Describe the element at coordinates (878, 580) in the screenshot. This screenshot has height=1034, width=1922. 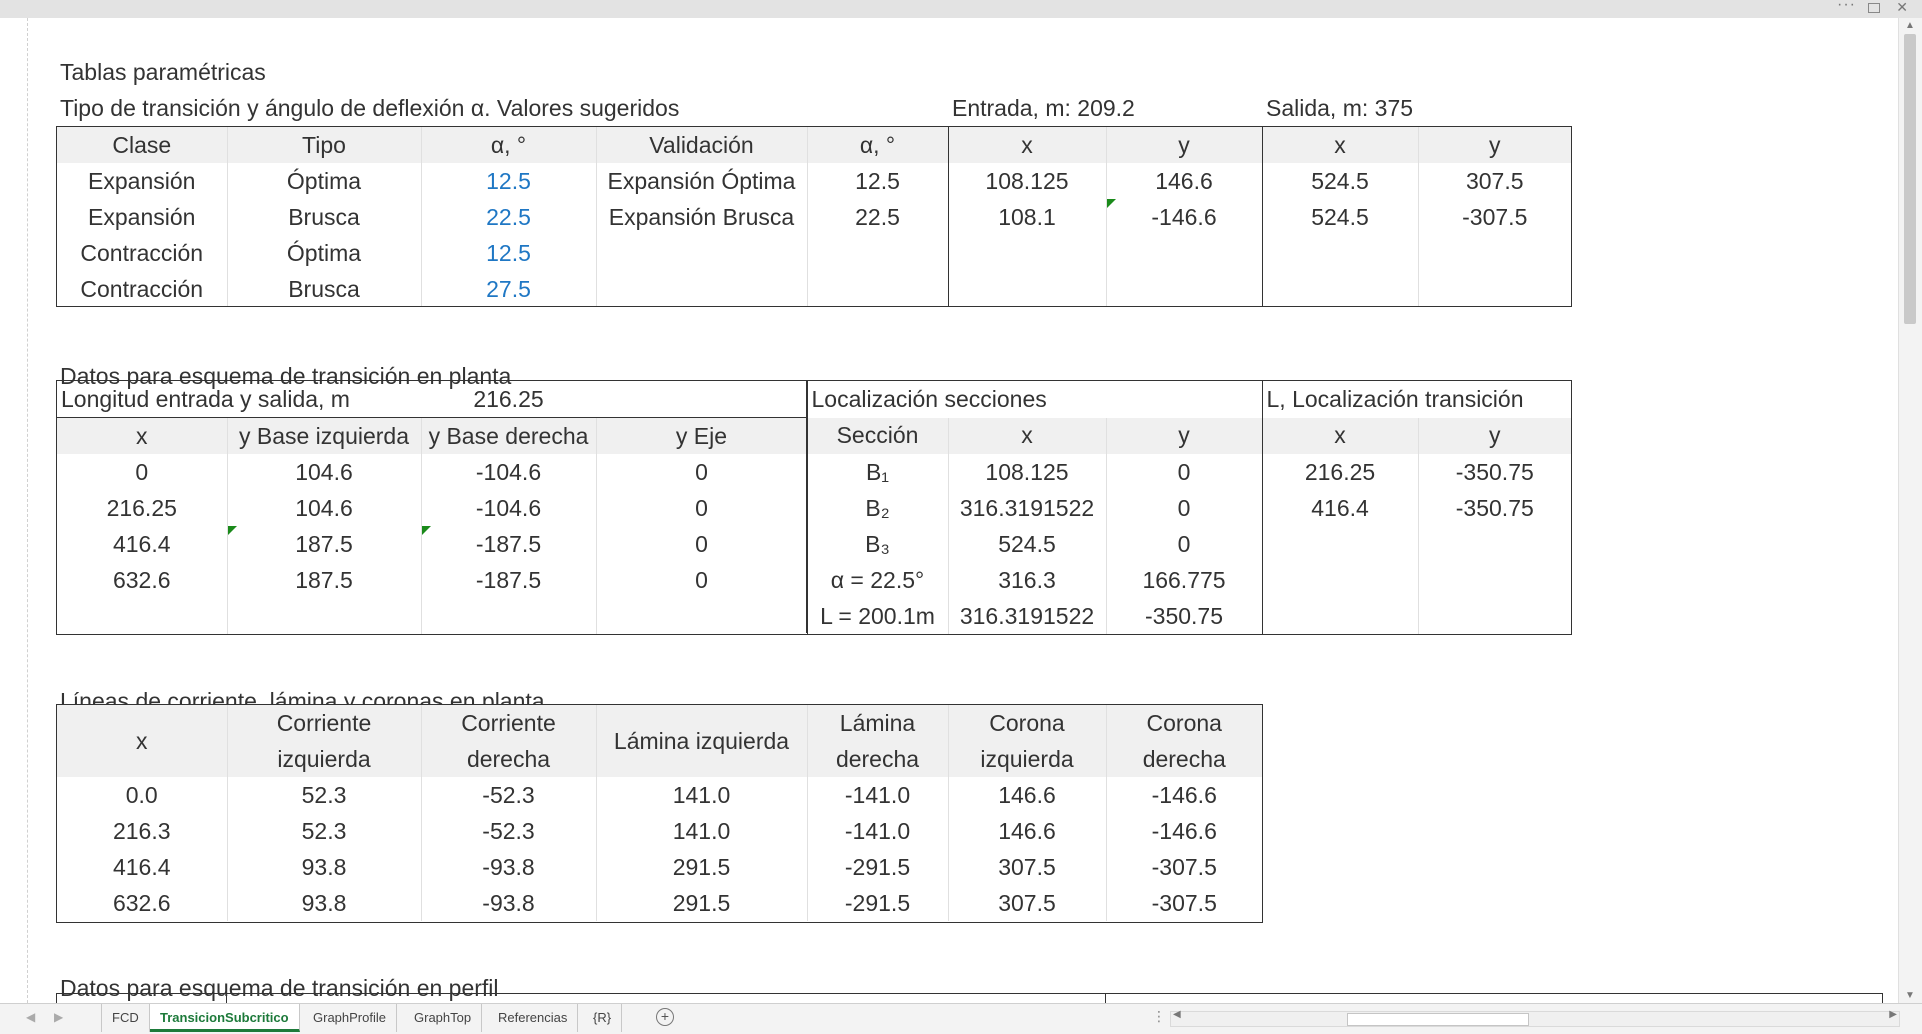
I see `cell: α = 22.5°` at that location.